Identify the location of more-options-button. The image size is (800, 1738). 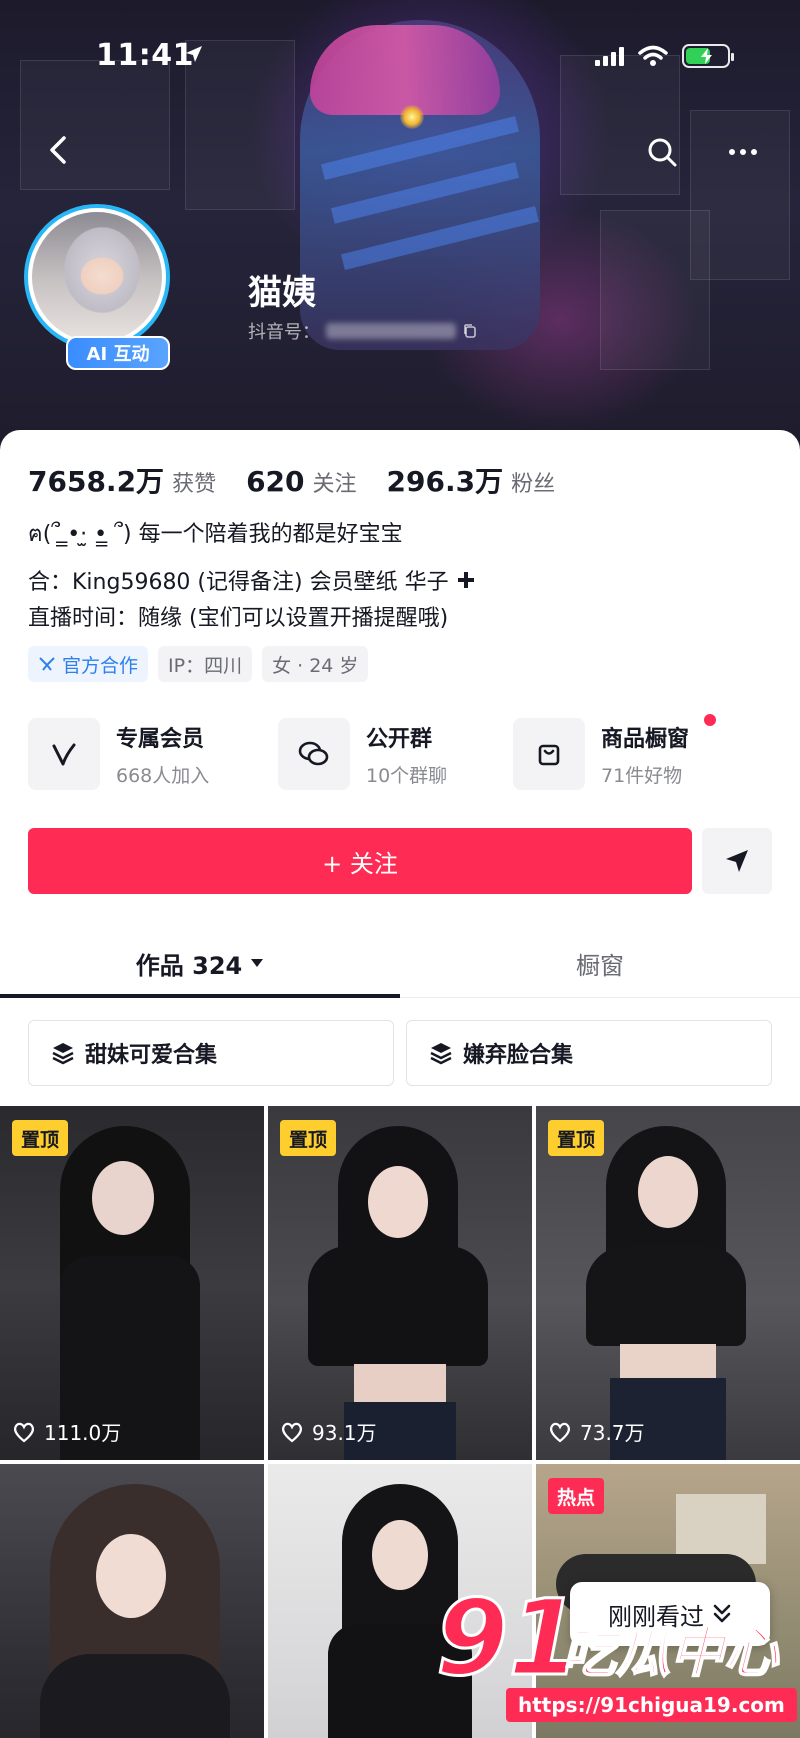
(743, 152).